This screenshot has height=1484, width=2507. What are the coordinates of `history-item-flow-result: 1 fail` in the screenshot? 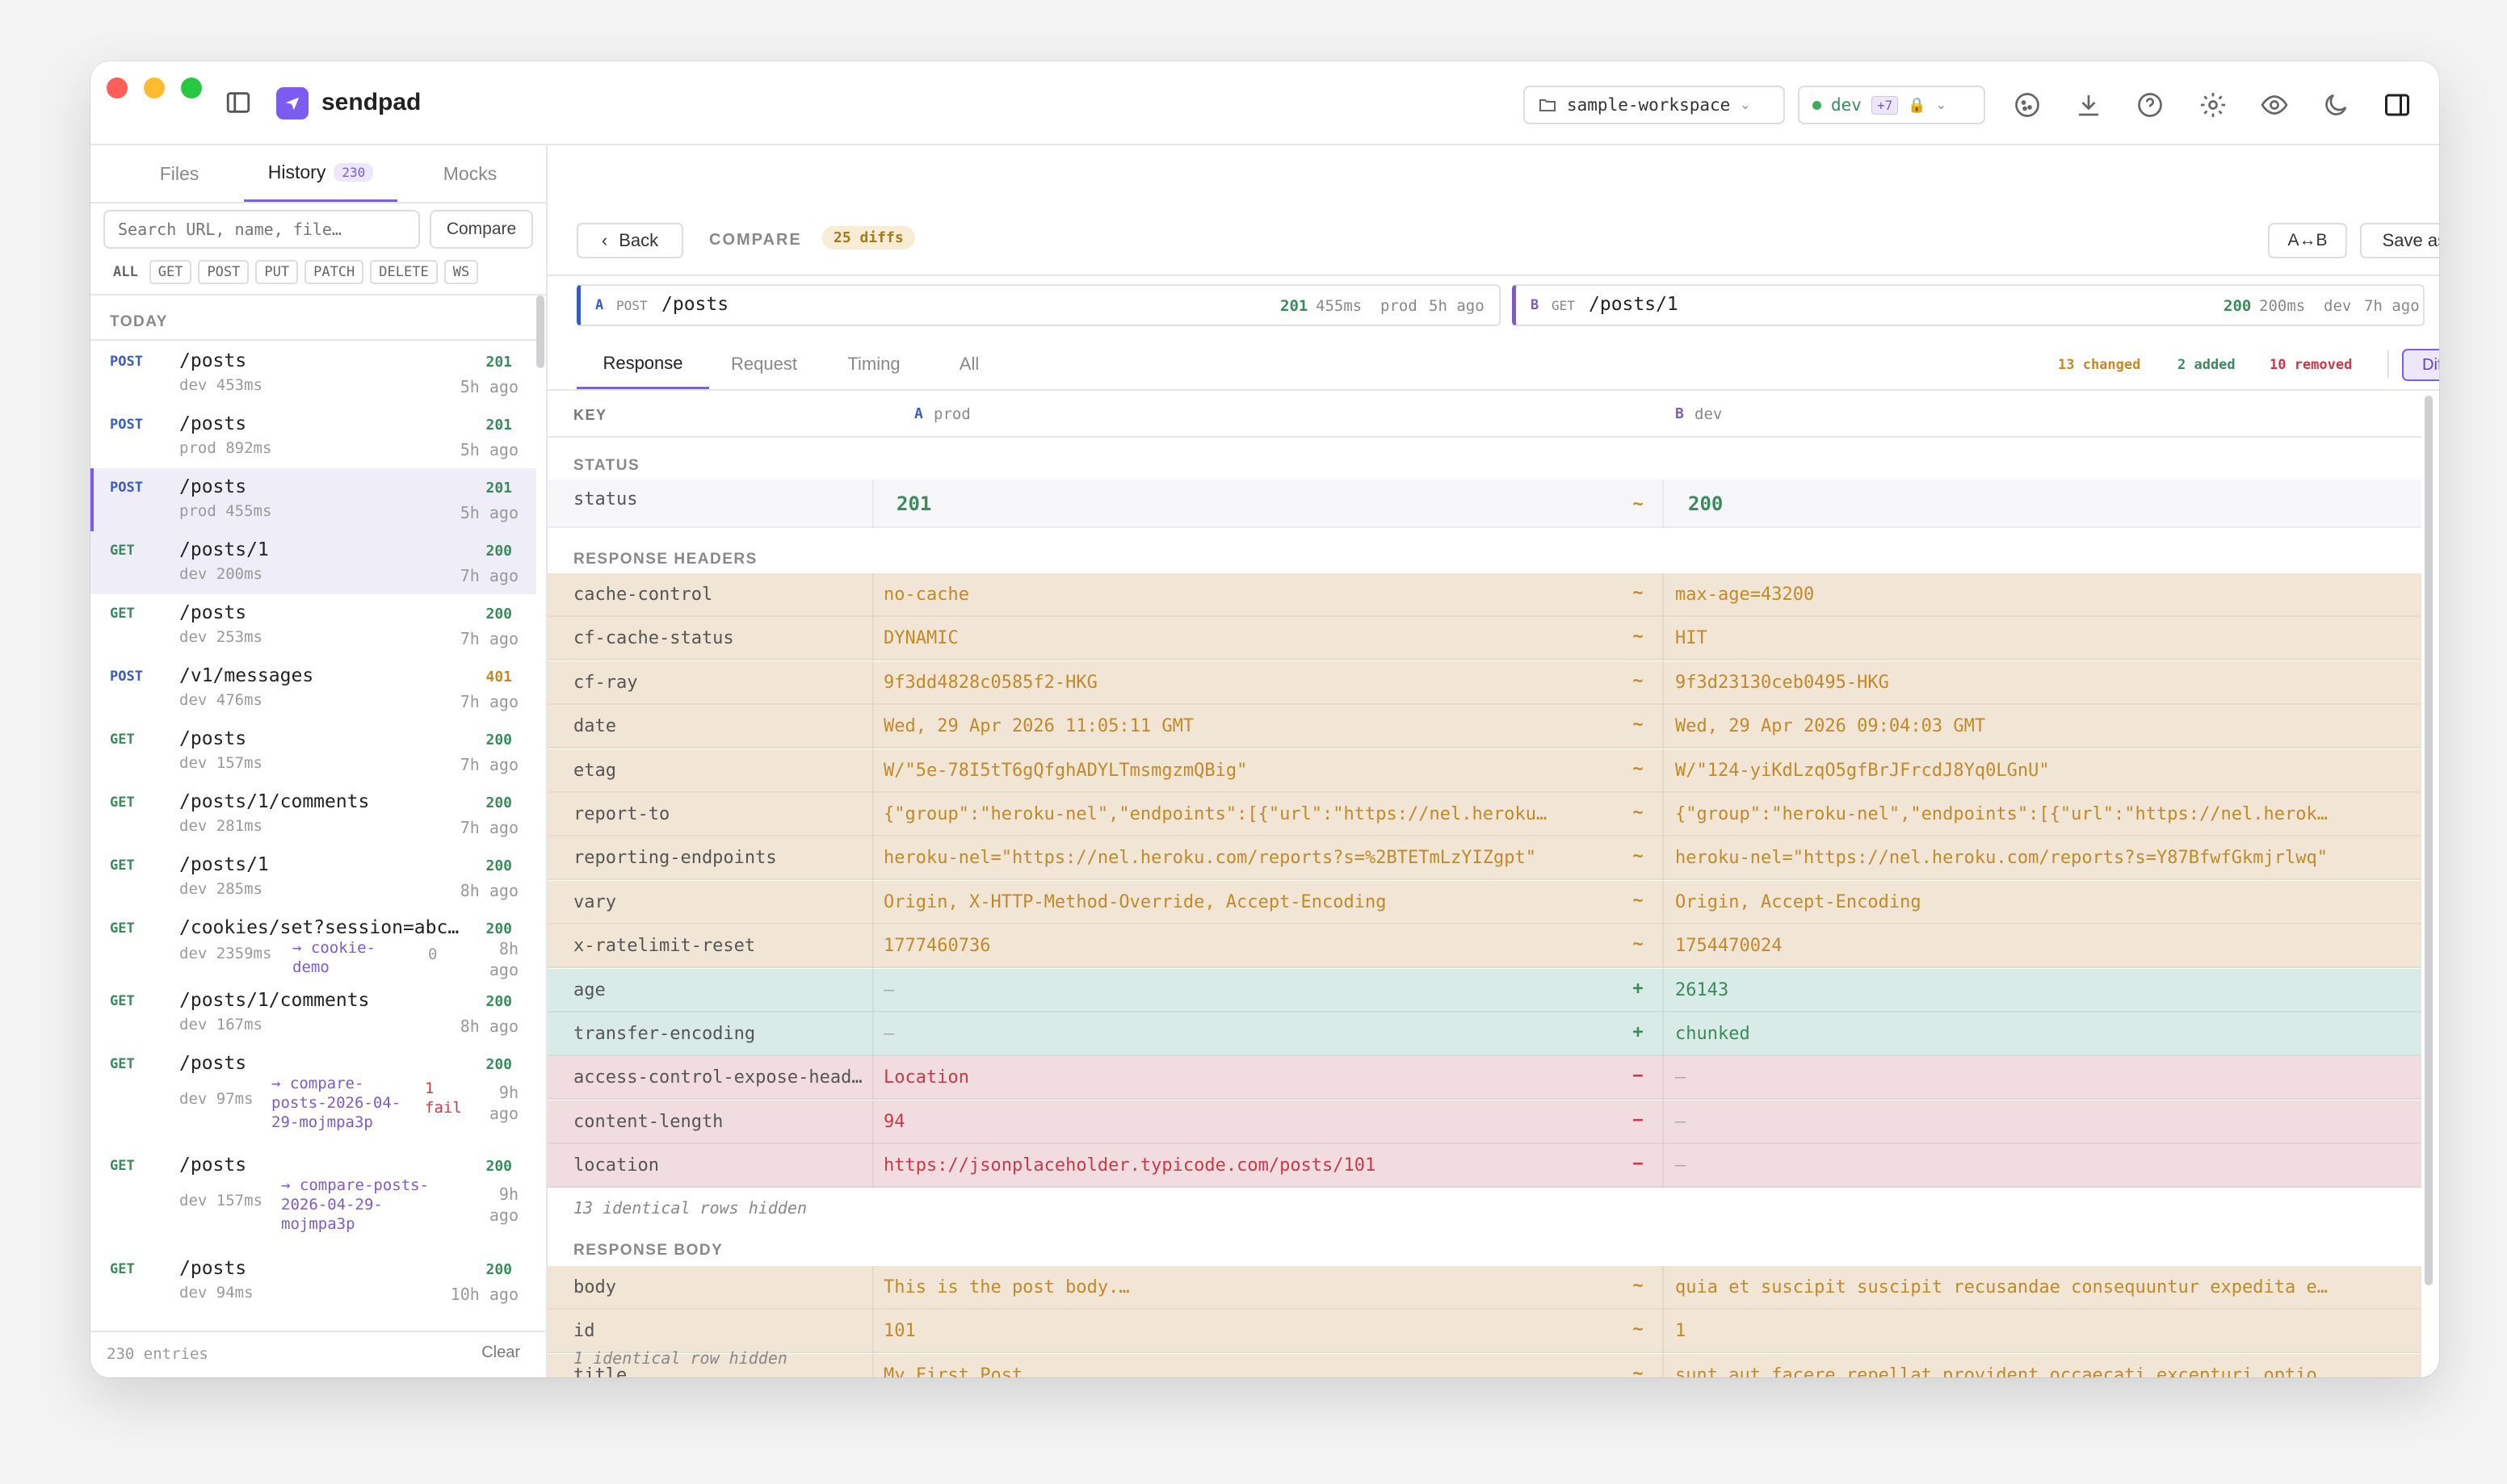 It's located at (443, 1098).